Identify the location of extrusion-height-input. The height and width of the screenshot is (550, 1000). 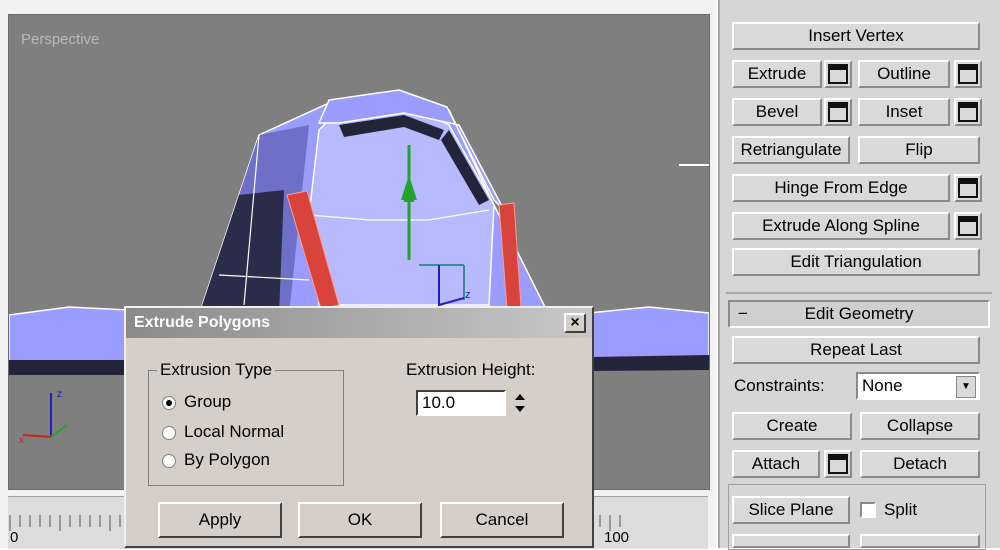
(461, 403).